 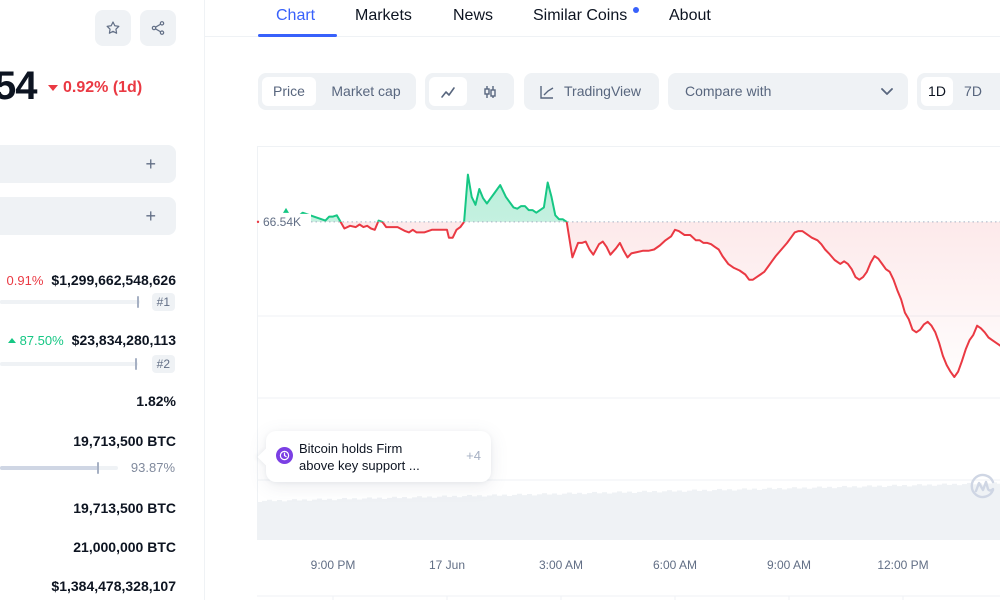 I want to click on market-cap-toggle: Market cap, so click(x=366, y=91).